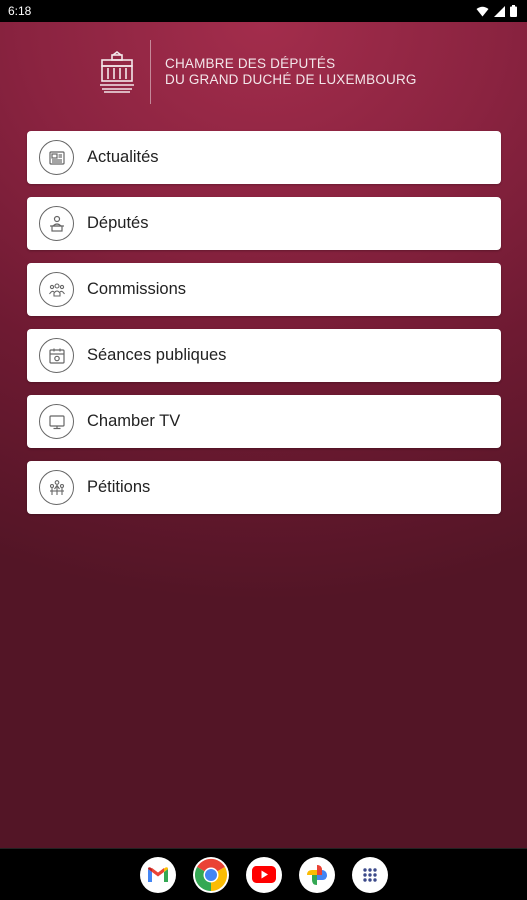  What do you see at coordinates (513, 11) in the screenshot?
I see `battery-icon` at bounding box center [513, 11].